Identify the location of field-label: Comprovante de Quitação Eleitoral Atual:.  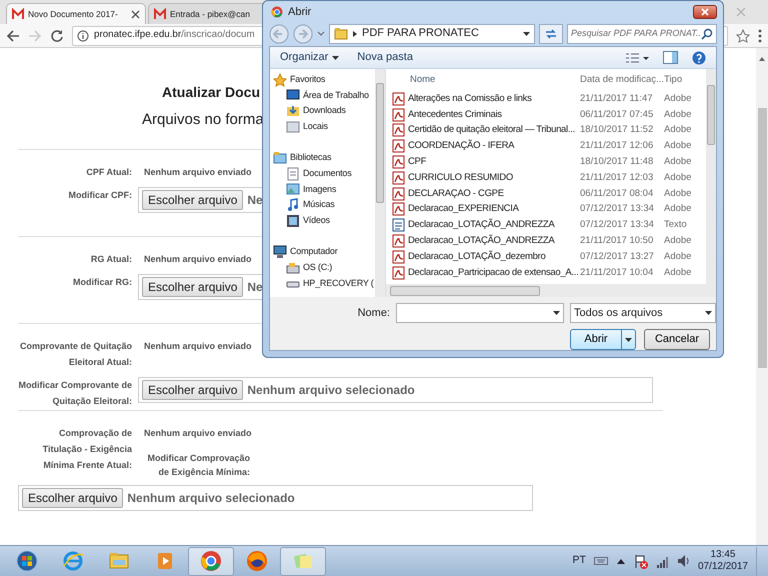
(75, 354).